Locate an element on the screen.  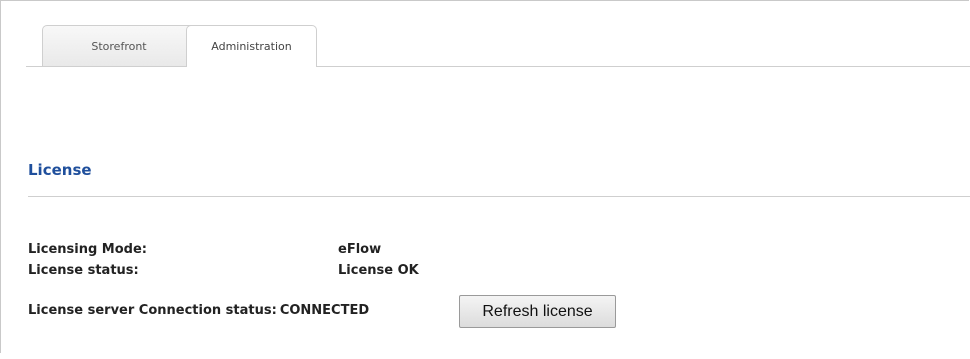
tab-bar: Storefront Administration is located at coordinates (498, 46).